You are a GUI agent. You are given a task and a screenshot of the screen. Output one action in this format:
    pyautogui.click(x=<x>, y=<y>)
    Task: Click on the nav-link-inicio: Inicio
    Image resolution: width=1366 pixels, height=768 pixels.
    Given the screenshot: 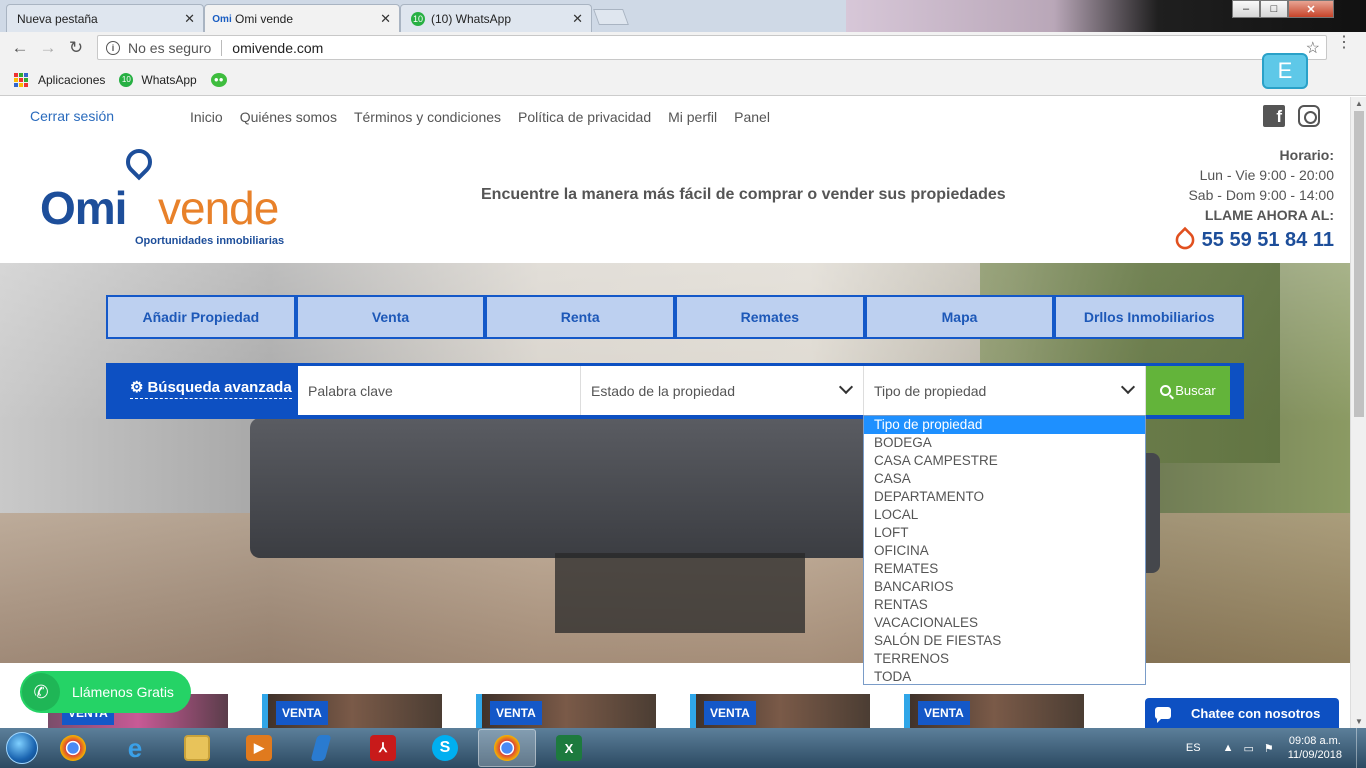 What is the action you would take?
    pyautogui.click(x=206, y=117)
    